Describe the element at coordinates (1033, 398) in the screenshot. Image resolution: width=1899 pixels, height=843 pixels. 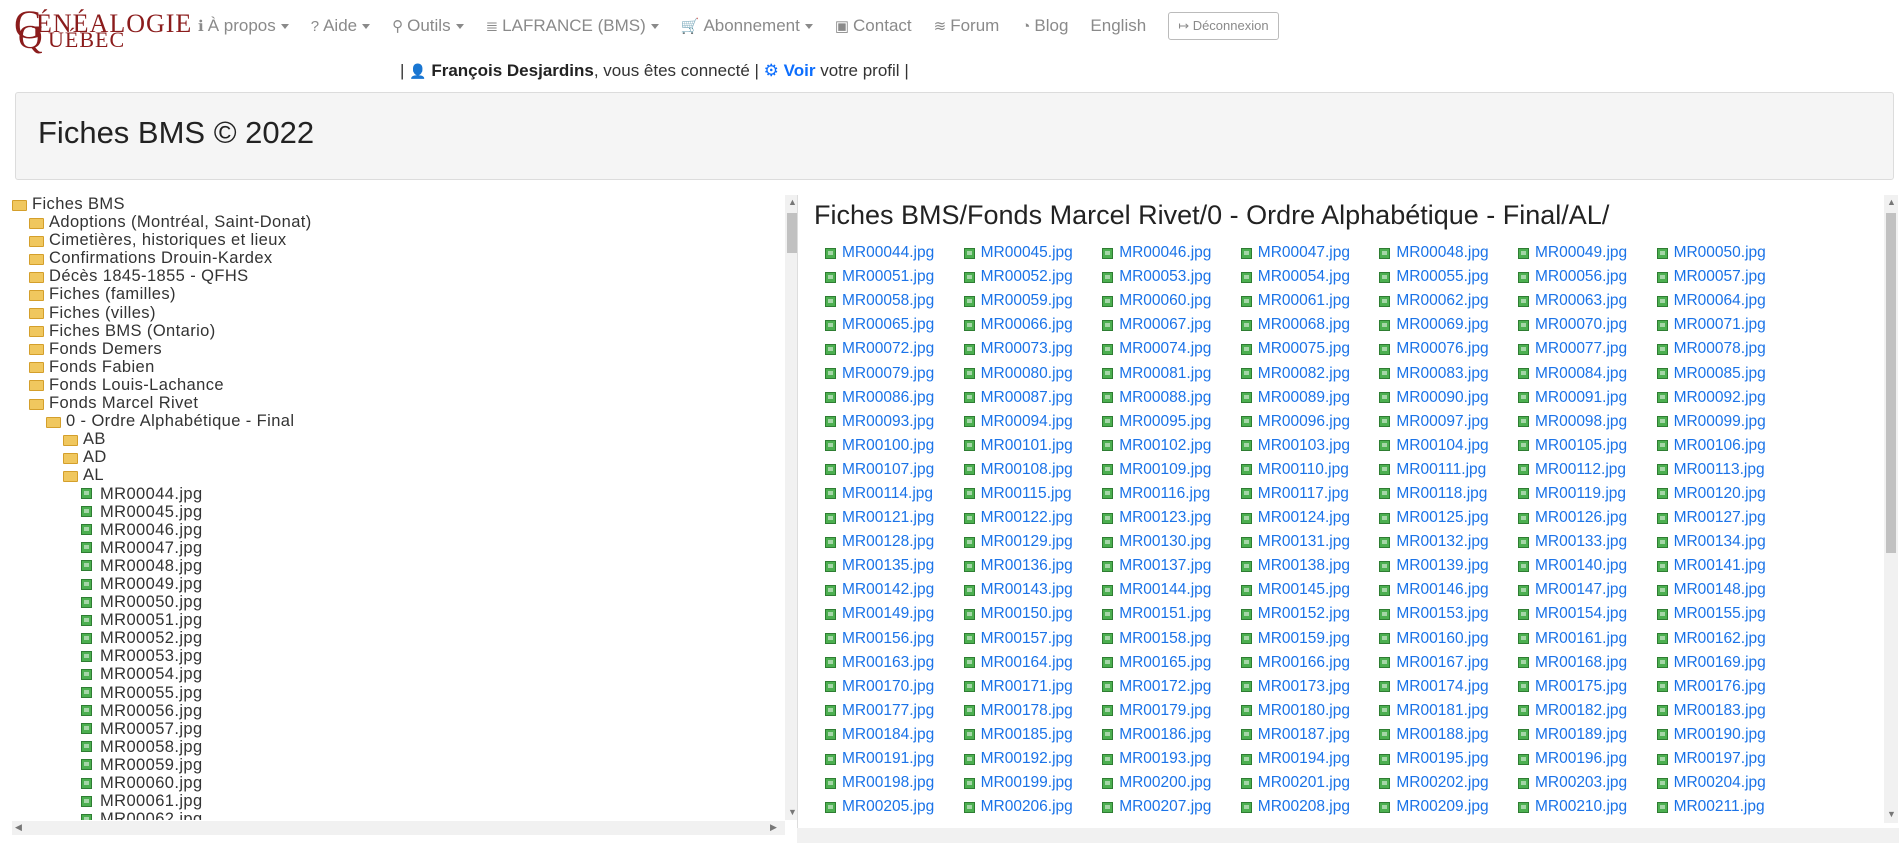
I see `file-link: MR00087.jpg` at that location.